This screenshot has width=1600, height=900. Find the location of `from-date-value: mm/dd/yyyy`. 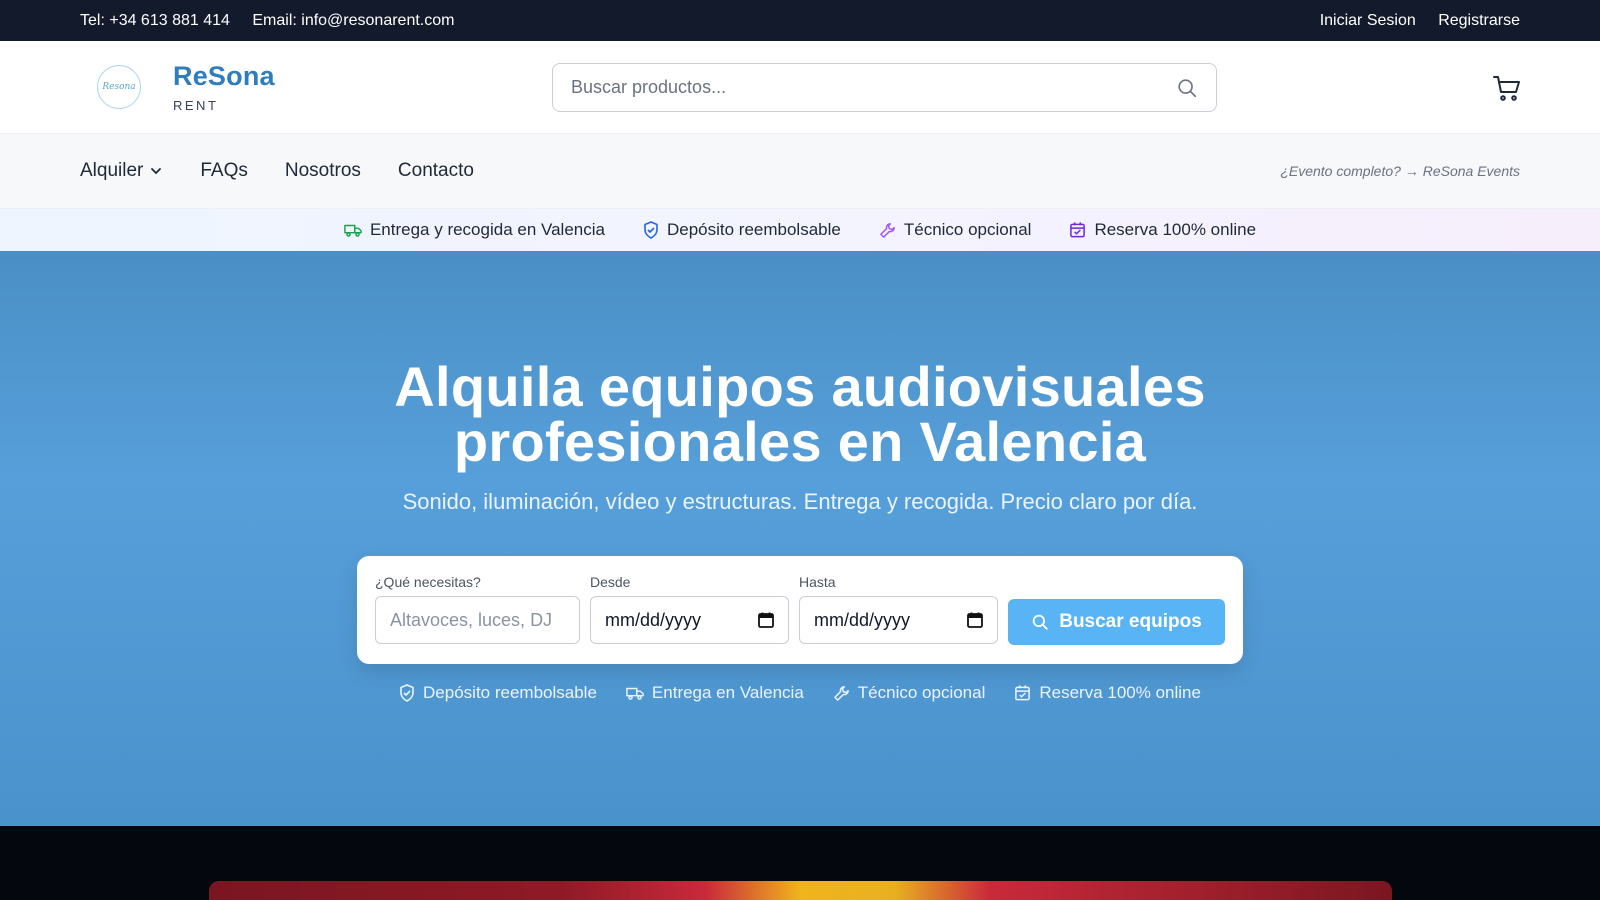

from-date-value: mm/dd/yyyy is located at coordinates (653, 619).